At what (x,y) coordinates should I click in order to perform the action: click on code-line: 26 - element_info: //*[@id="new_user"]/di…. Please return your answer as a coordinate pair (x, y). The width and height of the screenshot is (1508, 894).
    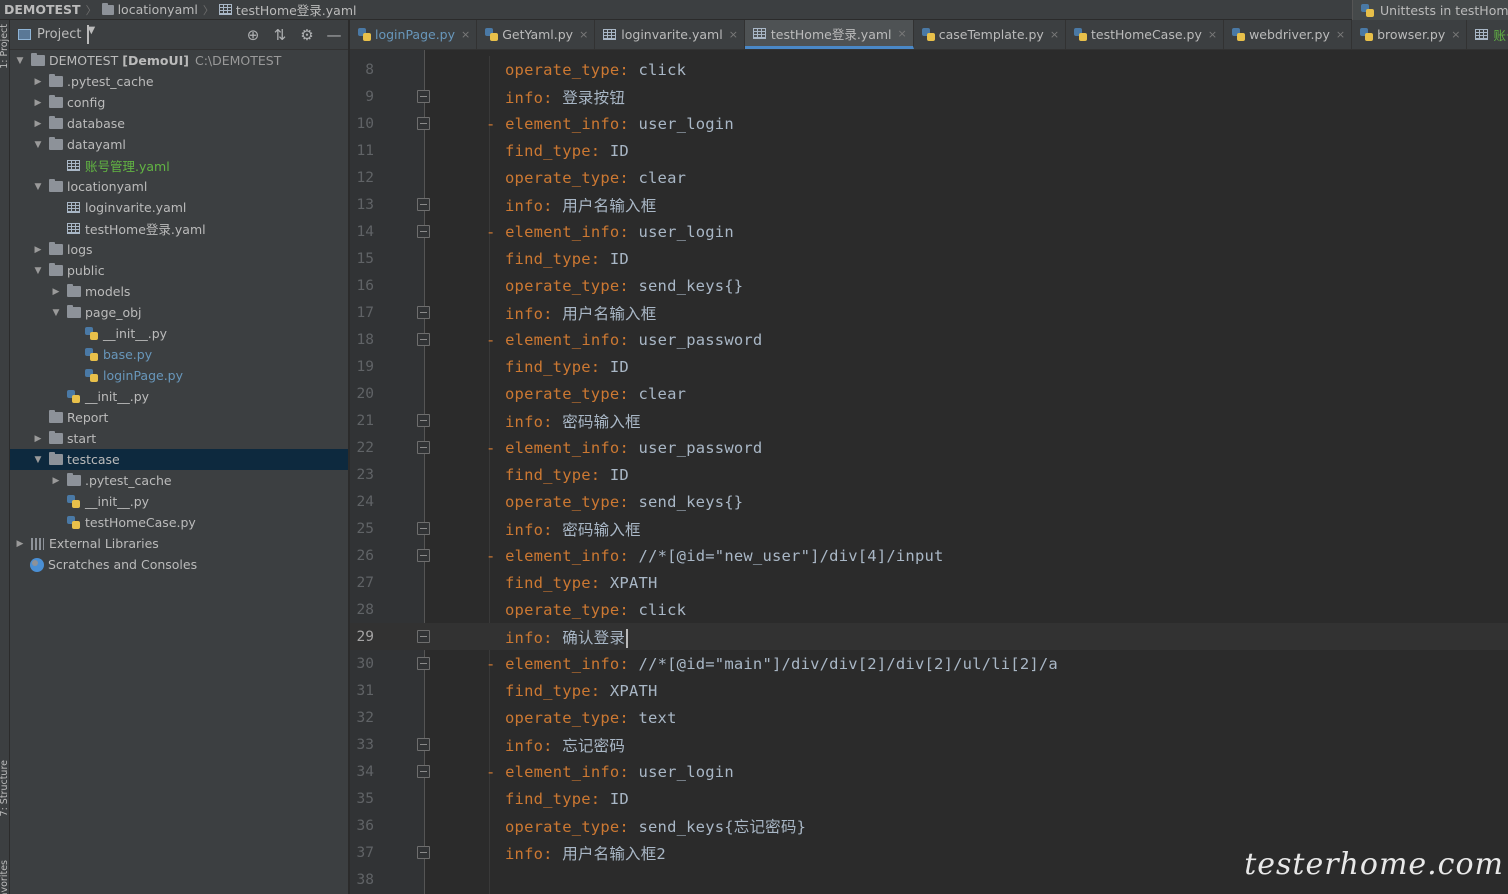
    Looking at the image, I should click on (929, 555).